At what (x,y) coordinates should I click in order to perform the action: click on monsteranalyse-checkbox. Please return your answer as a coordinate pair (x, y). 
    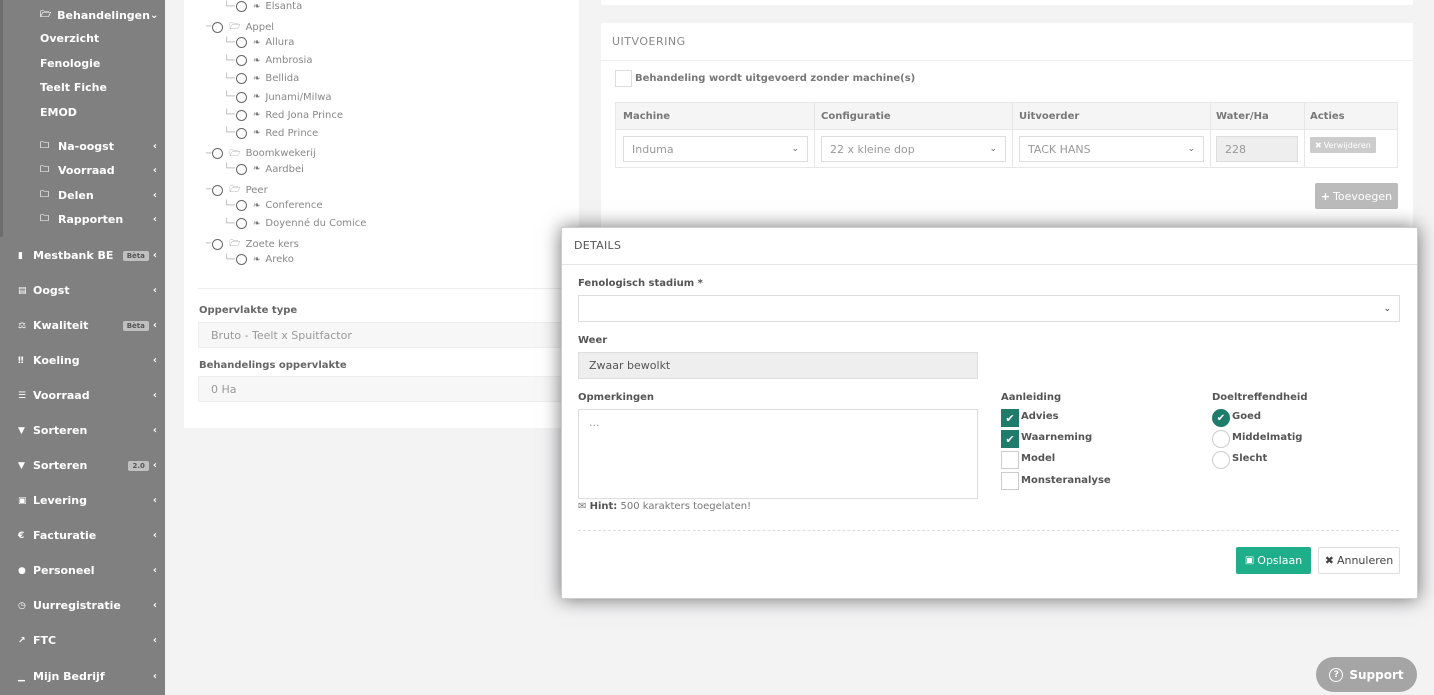
    Looking at the image, I should click on (1010, 481).